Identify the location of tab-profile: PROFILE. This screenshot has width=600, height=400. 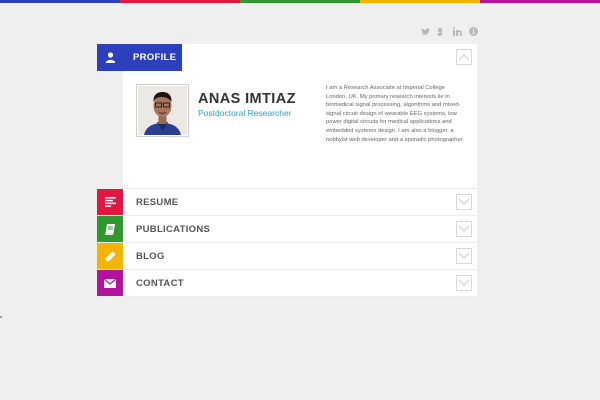
(139, 57).